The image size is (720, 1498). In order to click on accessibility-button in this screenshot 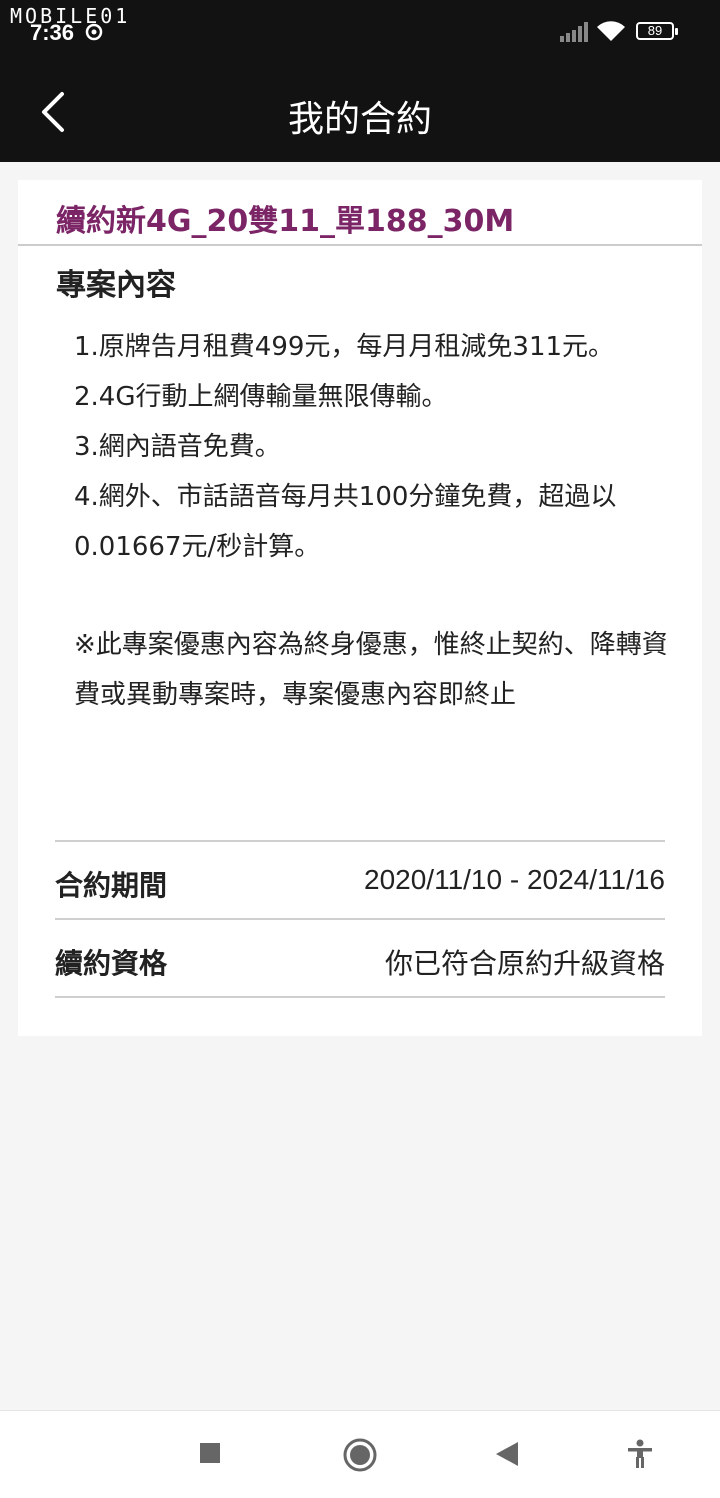, I will do `click(640, 1456)`.